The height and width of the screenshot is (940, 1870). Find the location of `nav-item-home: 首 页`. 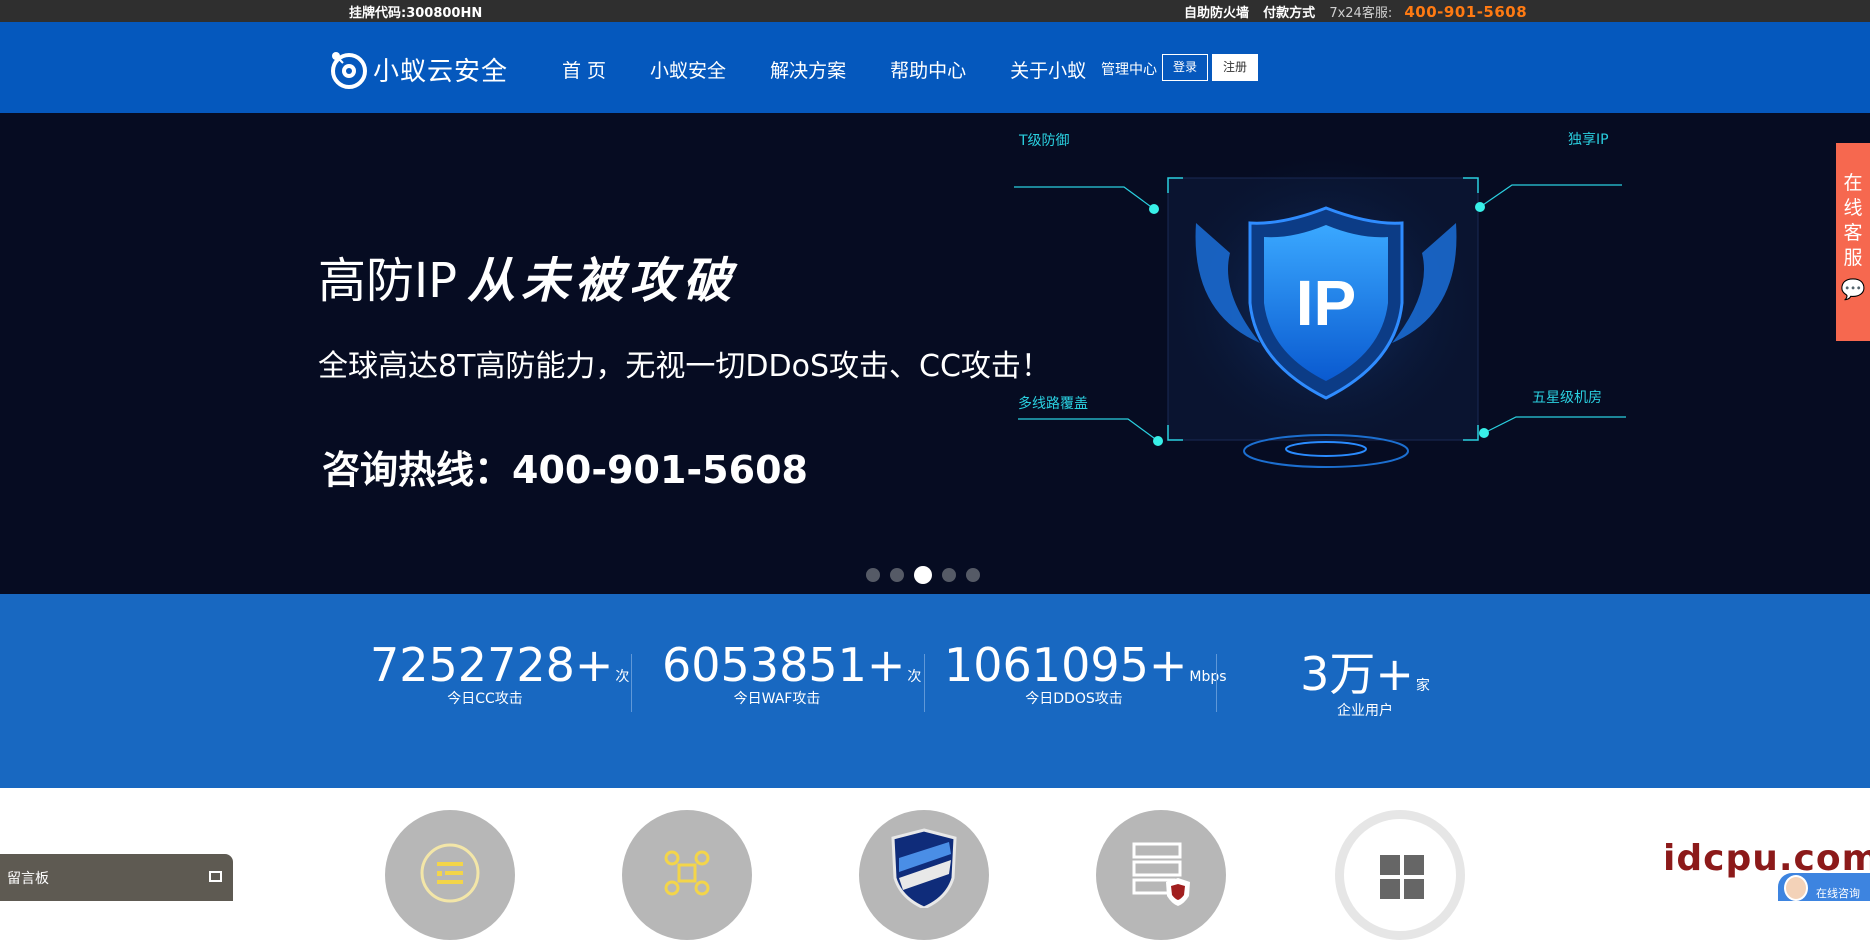

nav-item-home: 首 页 is located at coordinates (584, 69).